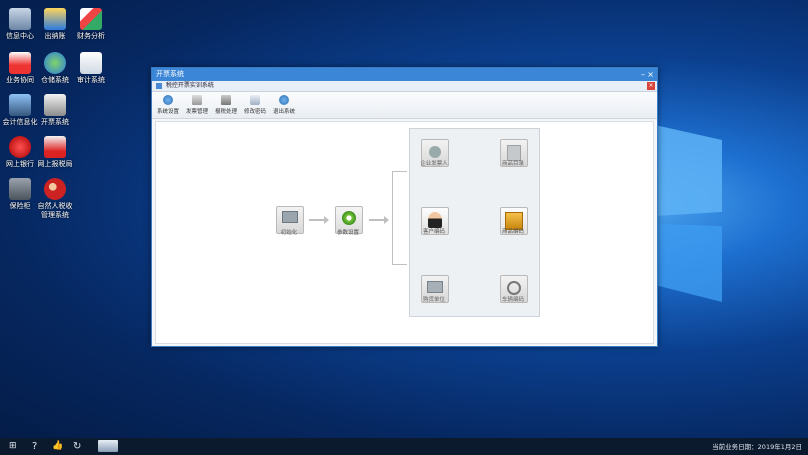 The image size is (808, 455). What do you see at coordinates (34, 446) in the screenshot?
I see `help-icon: ?` at bounding box center [34, 446].